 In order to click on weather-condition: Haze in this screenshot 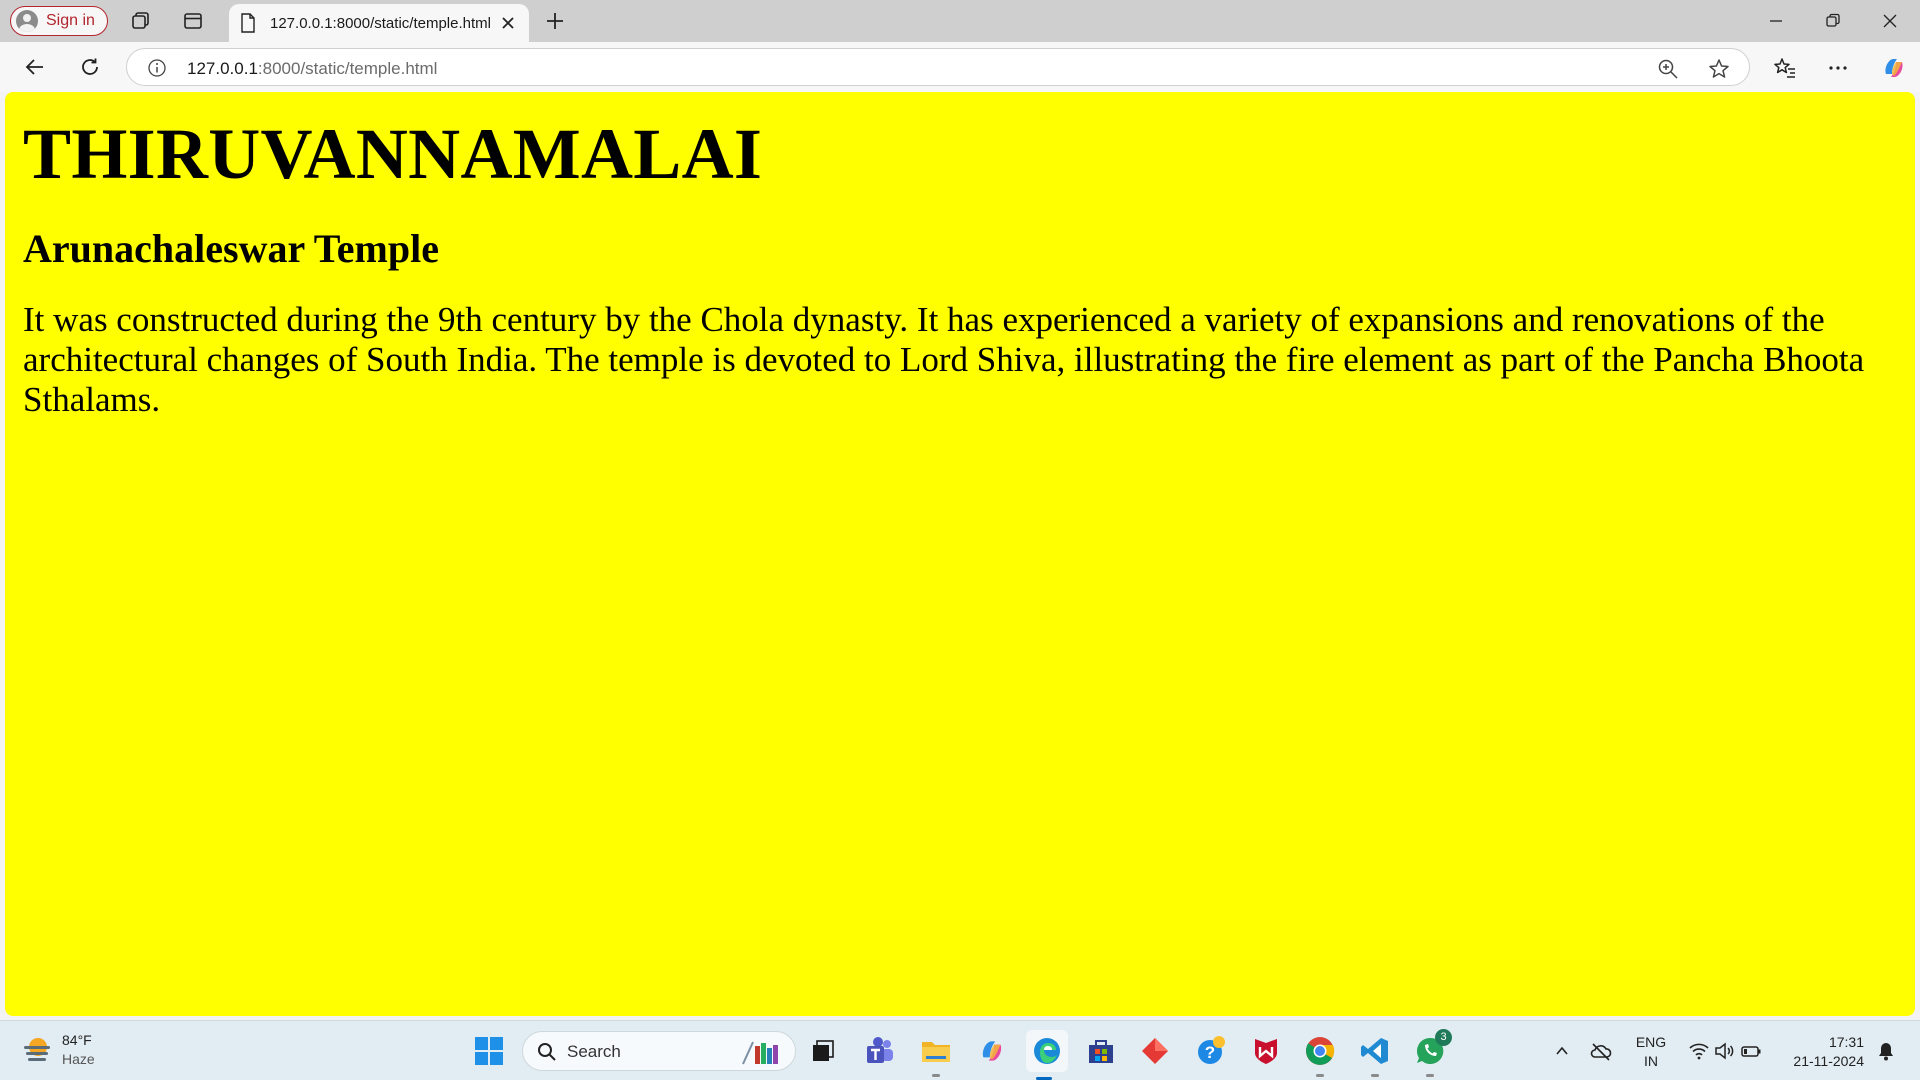, I will do `click(78, 1059)`.